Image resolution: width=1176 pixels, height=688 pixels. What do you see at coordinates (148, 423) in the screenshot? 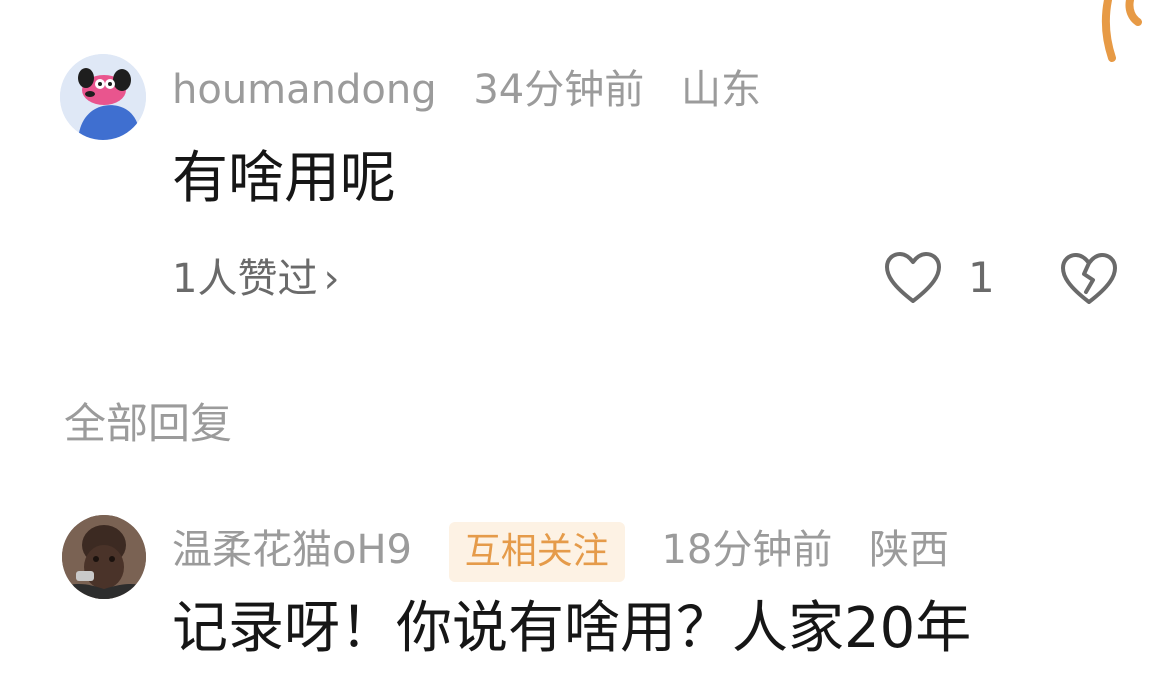
I see `all-replies-heading: 全部回复` at bounding box center [148, 423].